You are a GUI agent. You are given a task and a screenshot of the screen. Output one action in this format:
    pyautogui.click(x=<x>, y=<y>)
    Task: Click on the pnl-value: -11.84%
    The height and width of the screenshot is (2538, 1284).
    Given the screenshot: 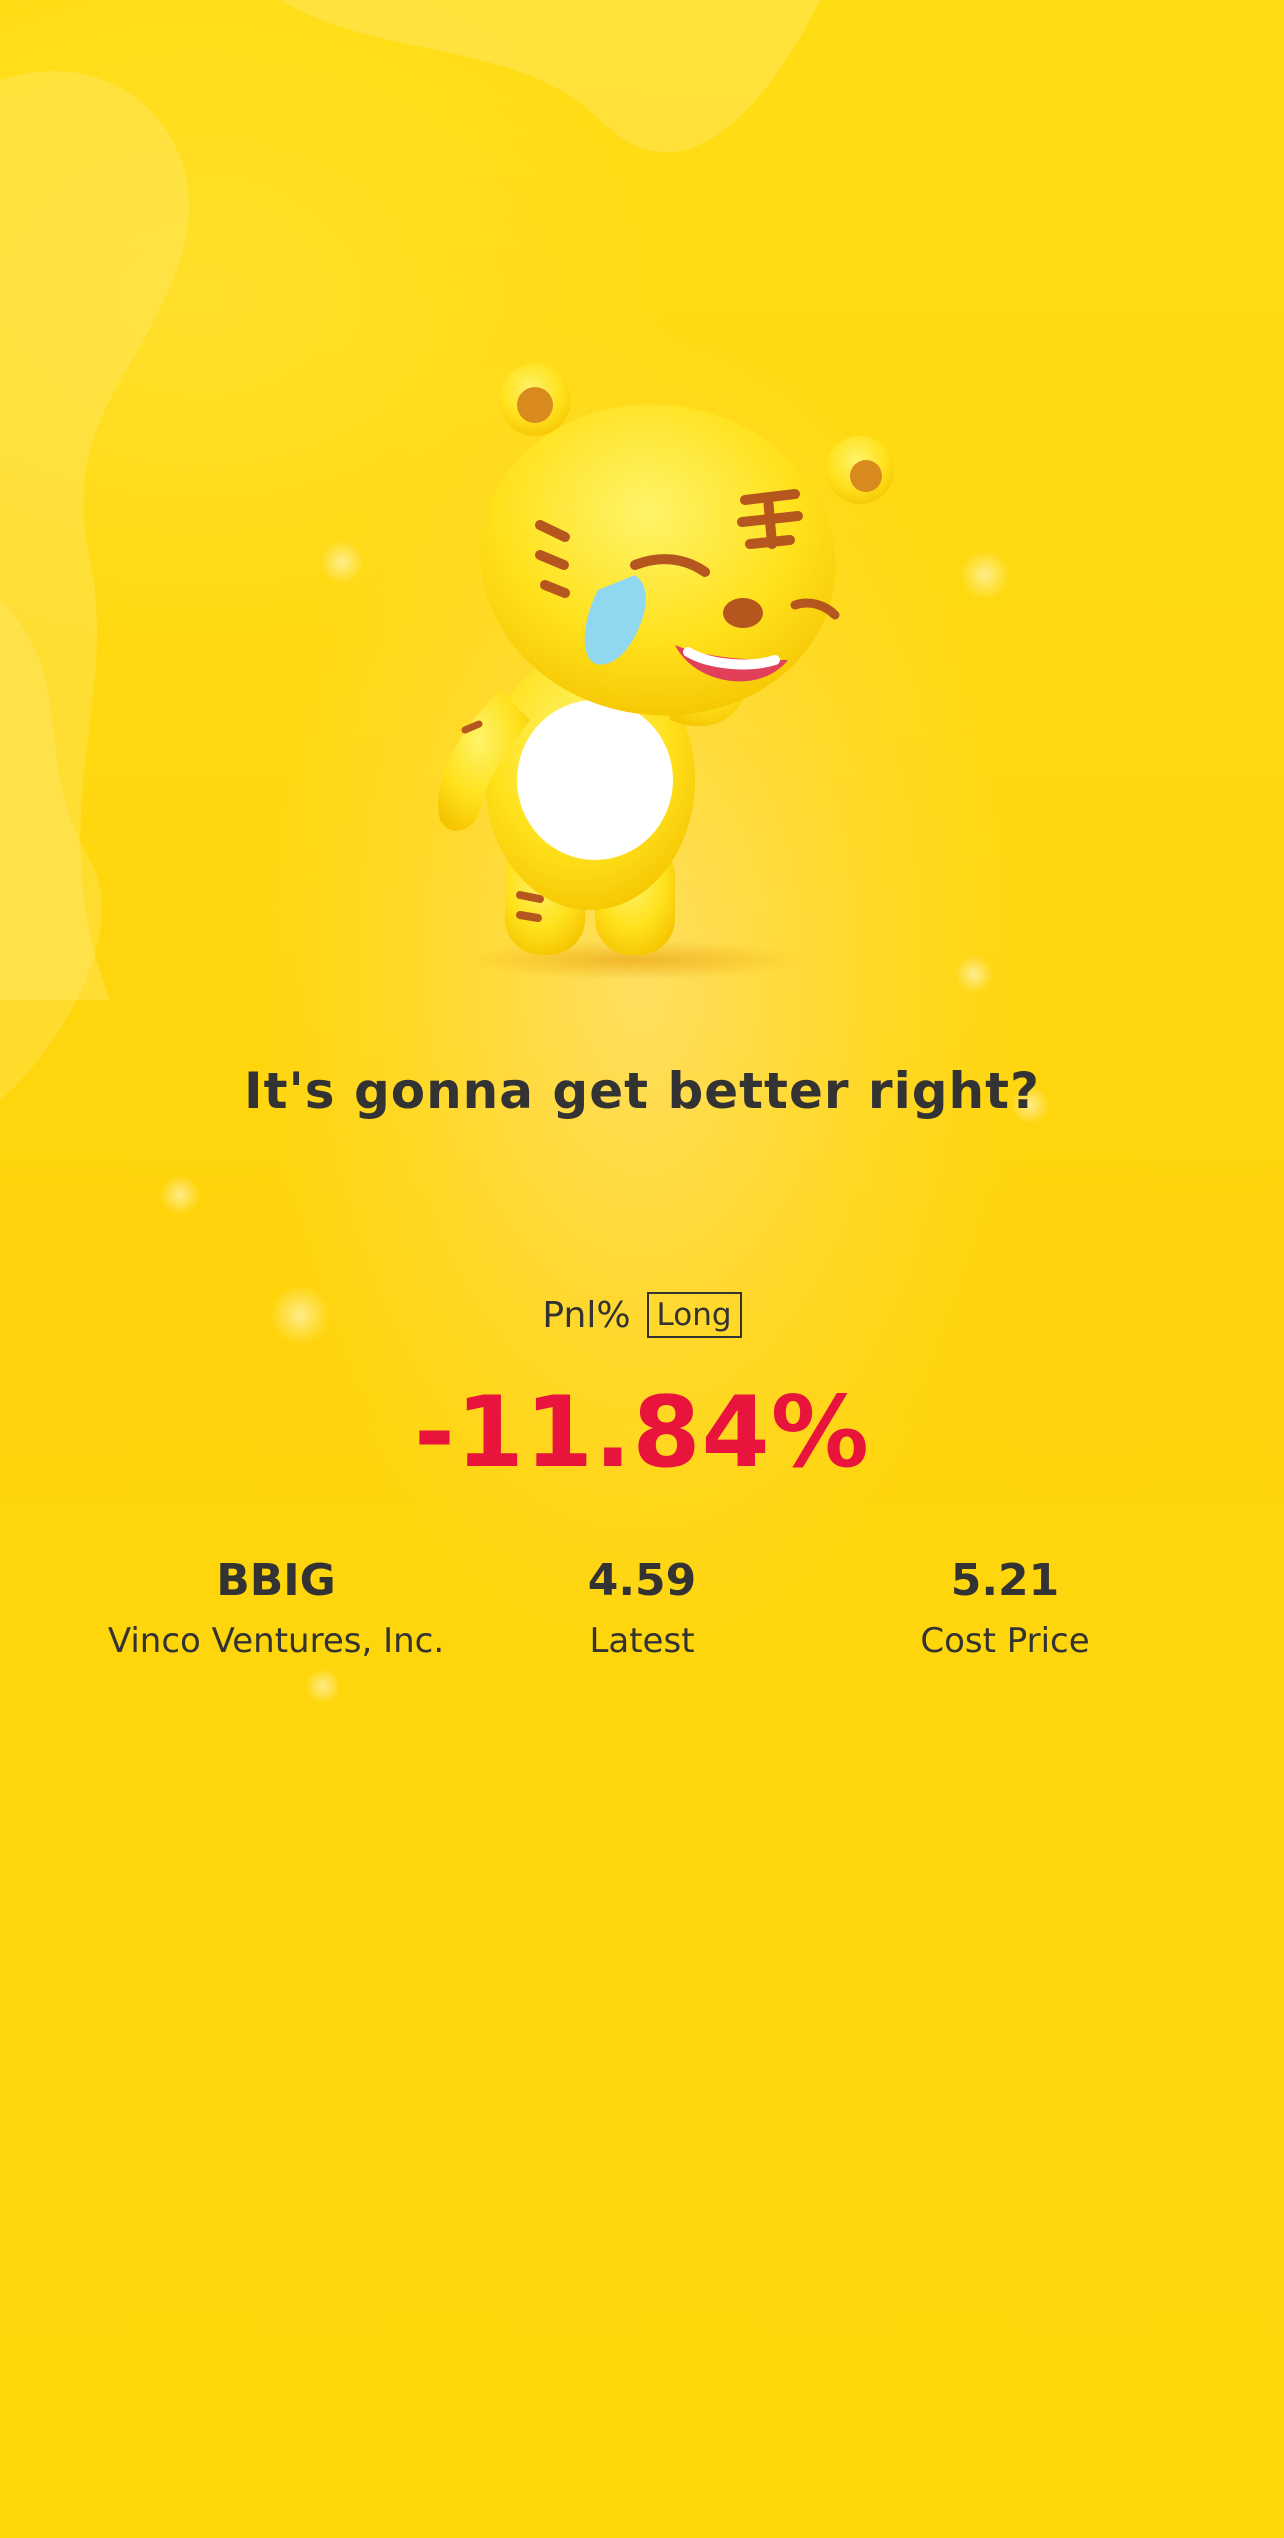 What is the action you would take?
    pyautogui.click(x=642, y=1433)
    